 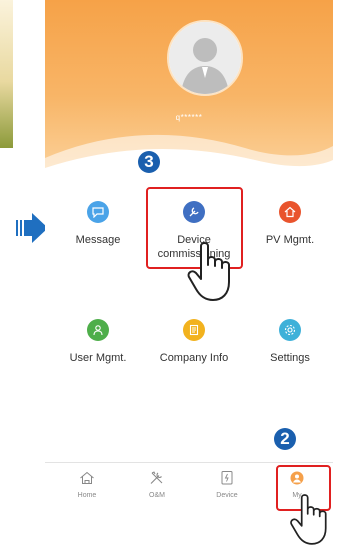 What do you see at coordinates (194, 358) in the screenshot?
I see `grid-label-company-info: Company Info` at bounding box center [194, 358].